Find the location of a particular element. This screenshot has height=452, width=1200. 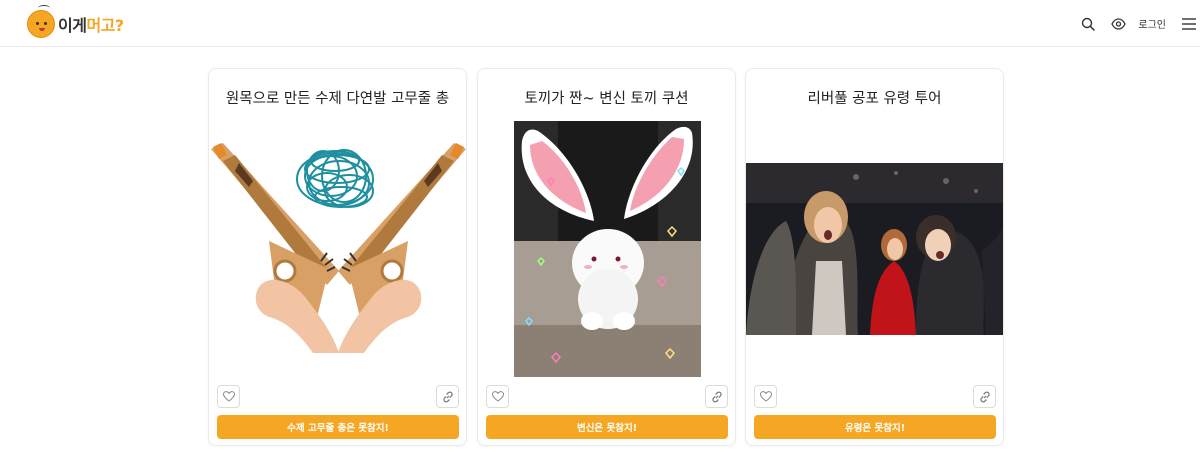

logo-text: 이게머고? is located at coordinates (91, 24).